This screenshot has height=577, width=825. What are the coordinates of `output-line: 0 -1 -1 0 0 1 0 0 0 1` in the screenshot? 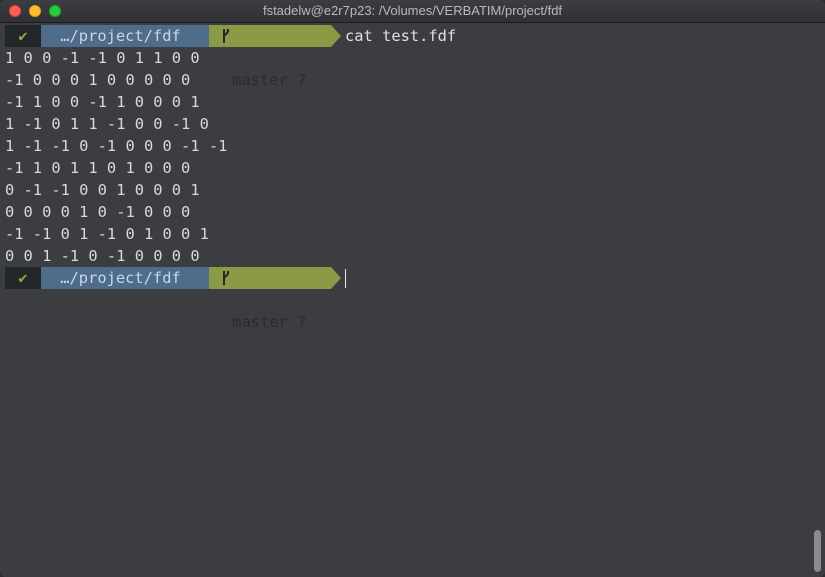 It's located at (102, 190).